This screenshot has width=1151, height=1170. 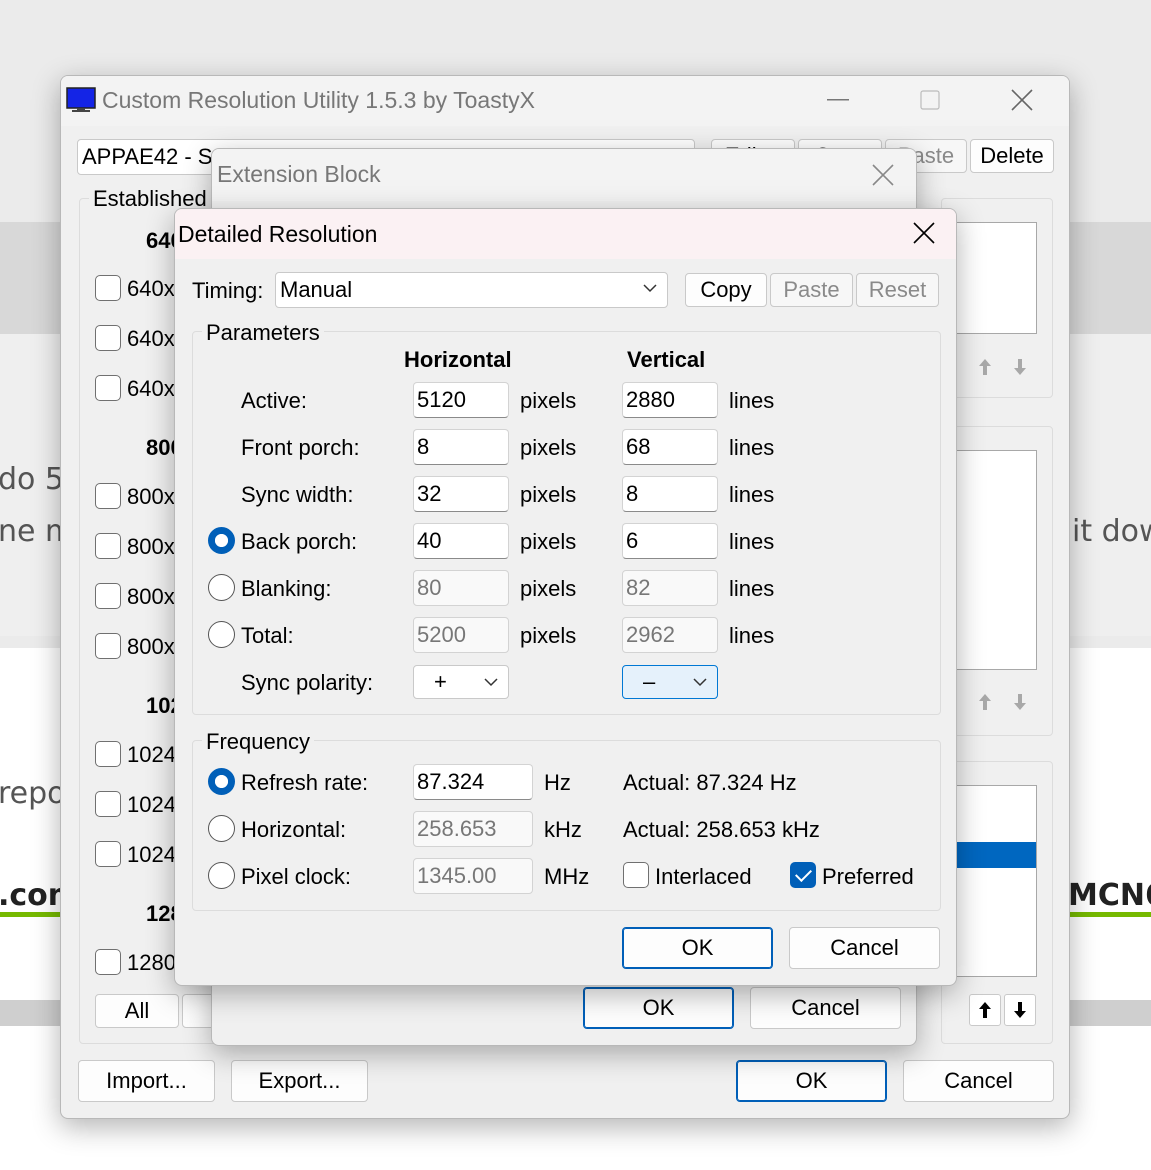 What do you see at coordinates (440, 681) in the screenshot?
I see `h-polarity-value: +` at bounding box center [440, 681].